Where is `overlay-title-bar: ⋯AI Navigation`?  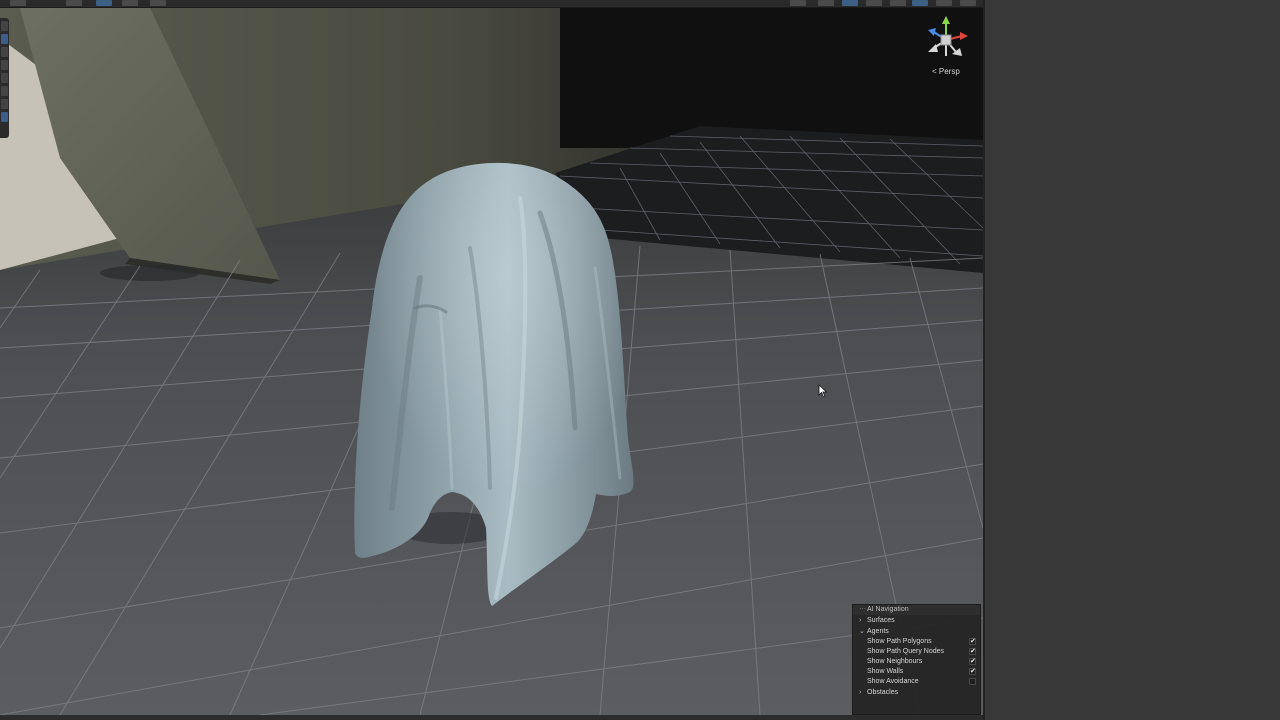
overlay-title-bar: ⋯AI Navigation is located at coordinates (916, 610).